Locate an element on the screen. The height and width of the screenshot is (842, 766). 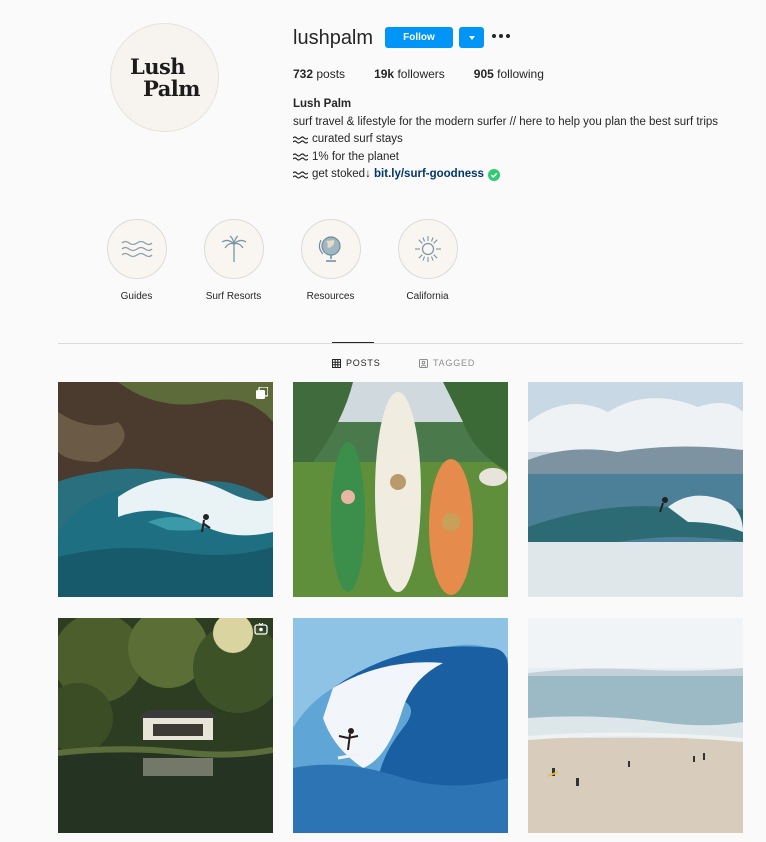
highlight-california: California is located at coordinates (427, 260).